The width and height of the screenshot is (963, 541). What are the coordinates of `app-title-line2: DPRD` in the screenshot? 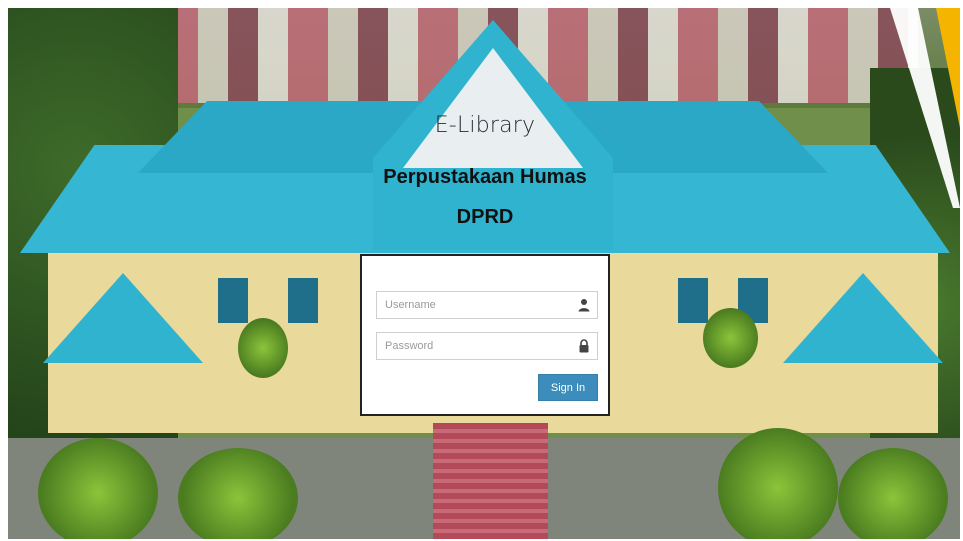 It's located at (485, 217).